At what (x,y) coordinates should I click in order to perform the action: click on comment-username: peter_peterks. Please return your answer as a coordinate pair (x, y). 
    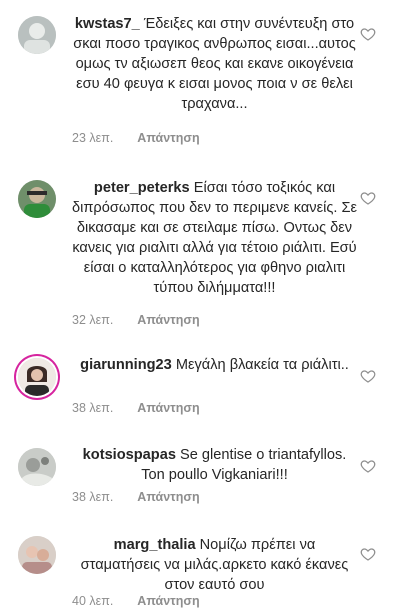
    Looking at the image, I should click on (142, 188).